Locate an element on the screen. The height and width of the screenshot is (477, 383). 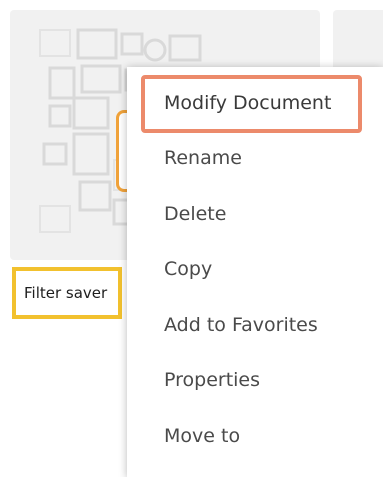
menu-item-delete: Delete is located at coordinates (195, 214).